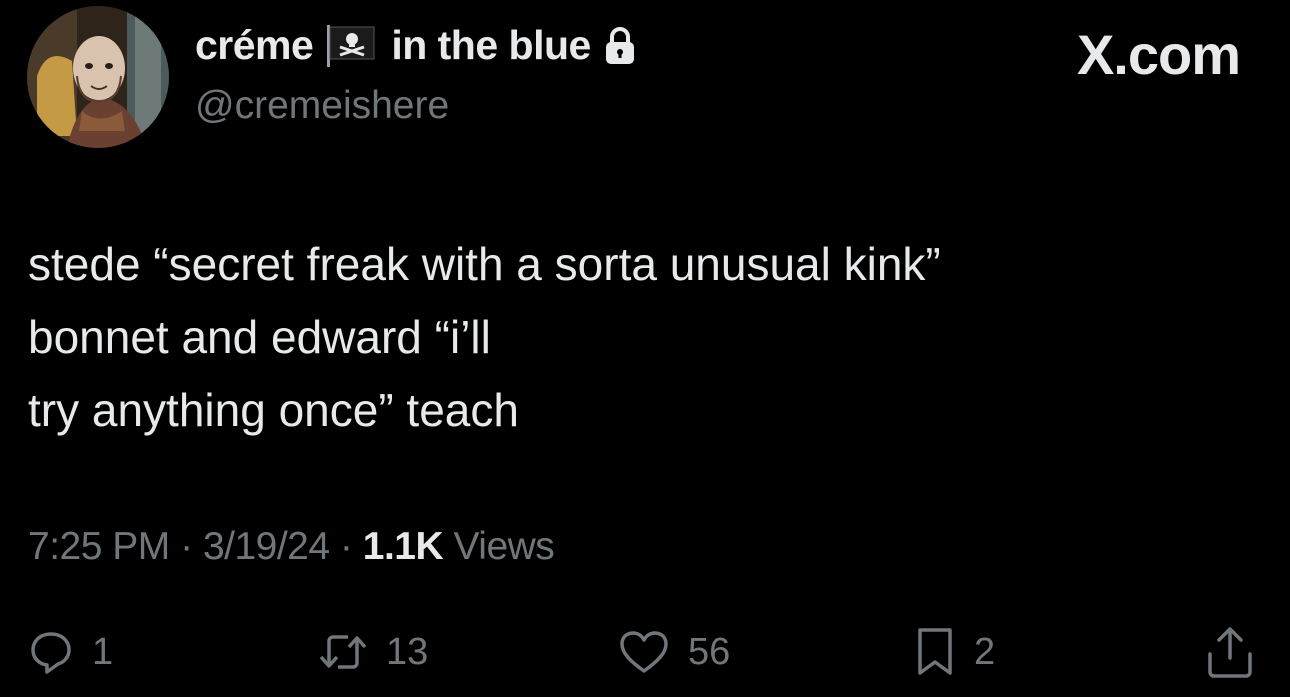  What do you see at coordinates (674, 652) in the screenshot?
I see `like-button: 56` at bounding box center [674, 652].